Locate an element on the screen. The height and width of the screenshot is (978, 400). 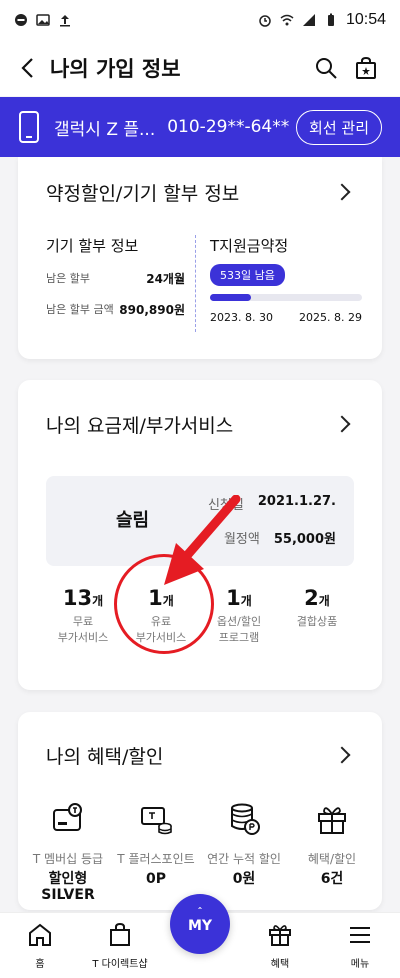
stat-count: 2 is located at coordinates (311, 598).